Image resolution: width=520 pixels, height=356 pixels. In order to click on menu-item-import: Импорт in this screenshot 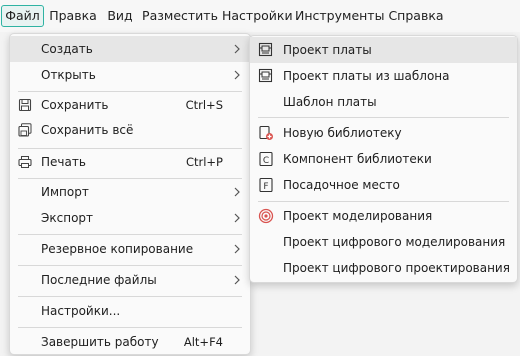, I will do `click(130, 192)`.